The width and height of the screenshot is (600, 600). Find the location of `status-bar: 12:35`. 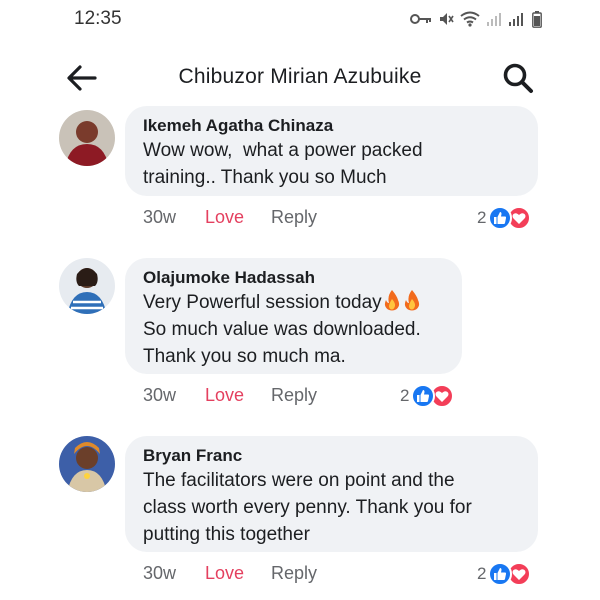

status-bar: 12:35 is located at coordinates (300, 20).